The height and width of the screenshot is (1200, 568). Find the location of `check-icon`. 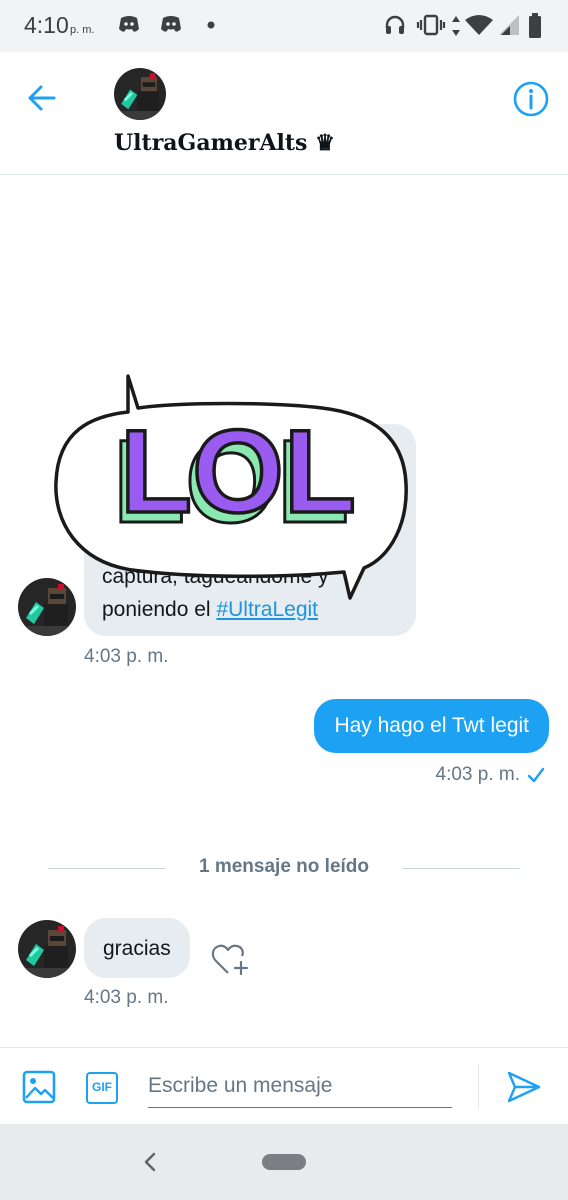

check-icon is located at coordinates (536, 775).